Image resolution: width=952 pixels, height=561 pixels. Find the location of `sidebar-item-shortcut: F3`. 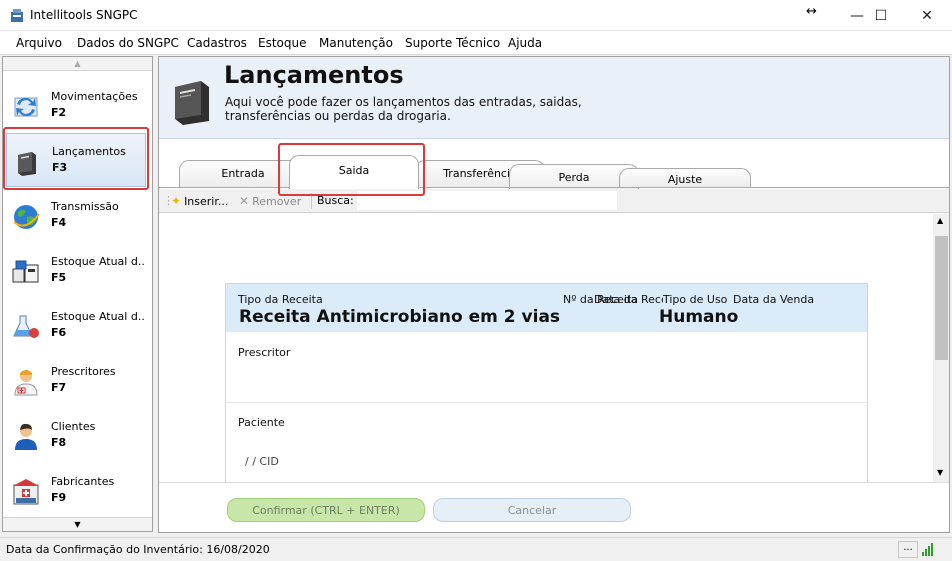

sidebar-item-shortcut: F3 is located at coordinates (60, 167).